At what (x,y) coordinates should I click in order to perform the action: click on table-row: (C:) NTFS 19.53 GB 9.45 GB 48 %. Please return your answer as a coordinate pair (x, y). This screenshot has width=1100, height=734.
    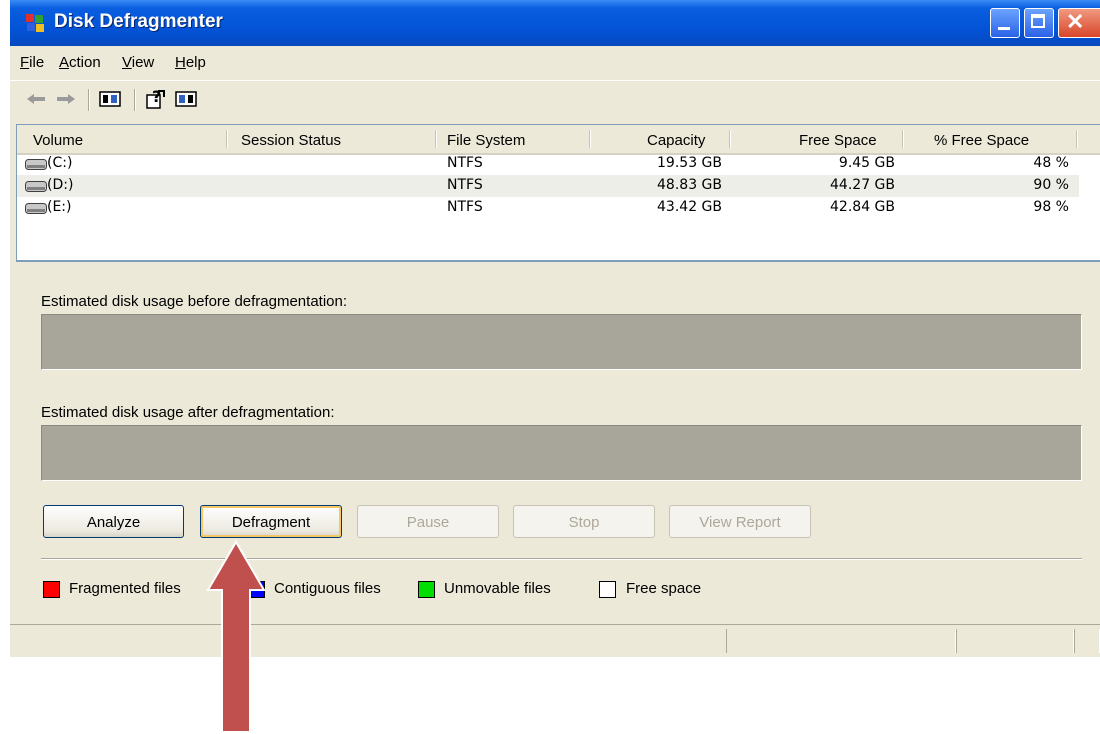
    Looking at the image, I should click on (548, 164).